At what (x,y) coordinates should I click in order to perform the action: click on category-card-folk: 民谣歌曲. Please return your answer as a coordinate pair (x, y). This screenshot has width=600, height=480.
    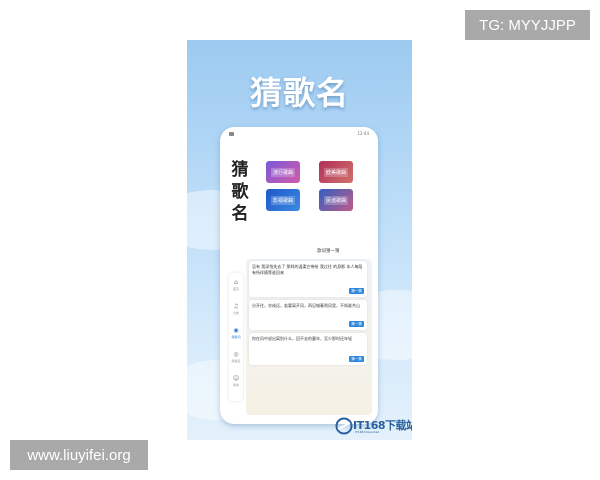
    Looking at the image, I should click on (336, 200).